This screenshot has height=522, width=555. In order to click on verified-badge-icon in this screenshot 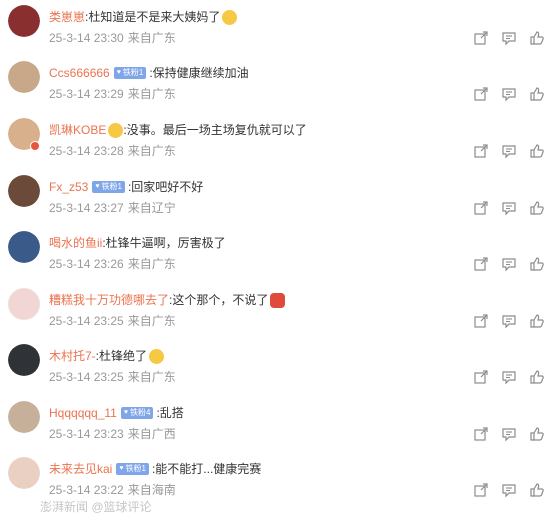, I will do `click(35, 146)`.